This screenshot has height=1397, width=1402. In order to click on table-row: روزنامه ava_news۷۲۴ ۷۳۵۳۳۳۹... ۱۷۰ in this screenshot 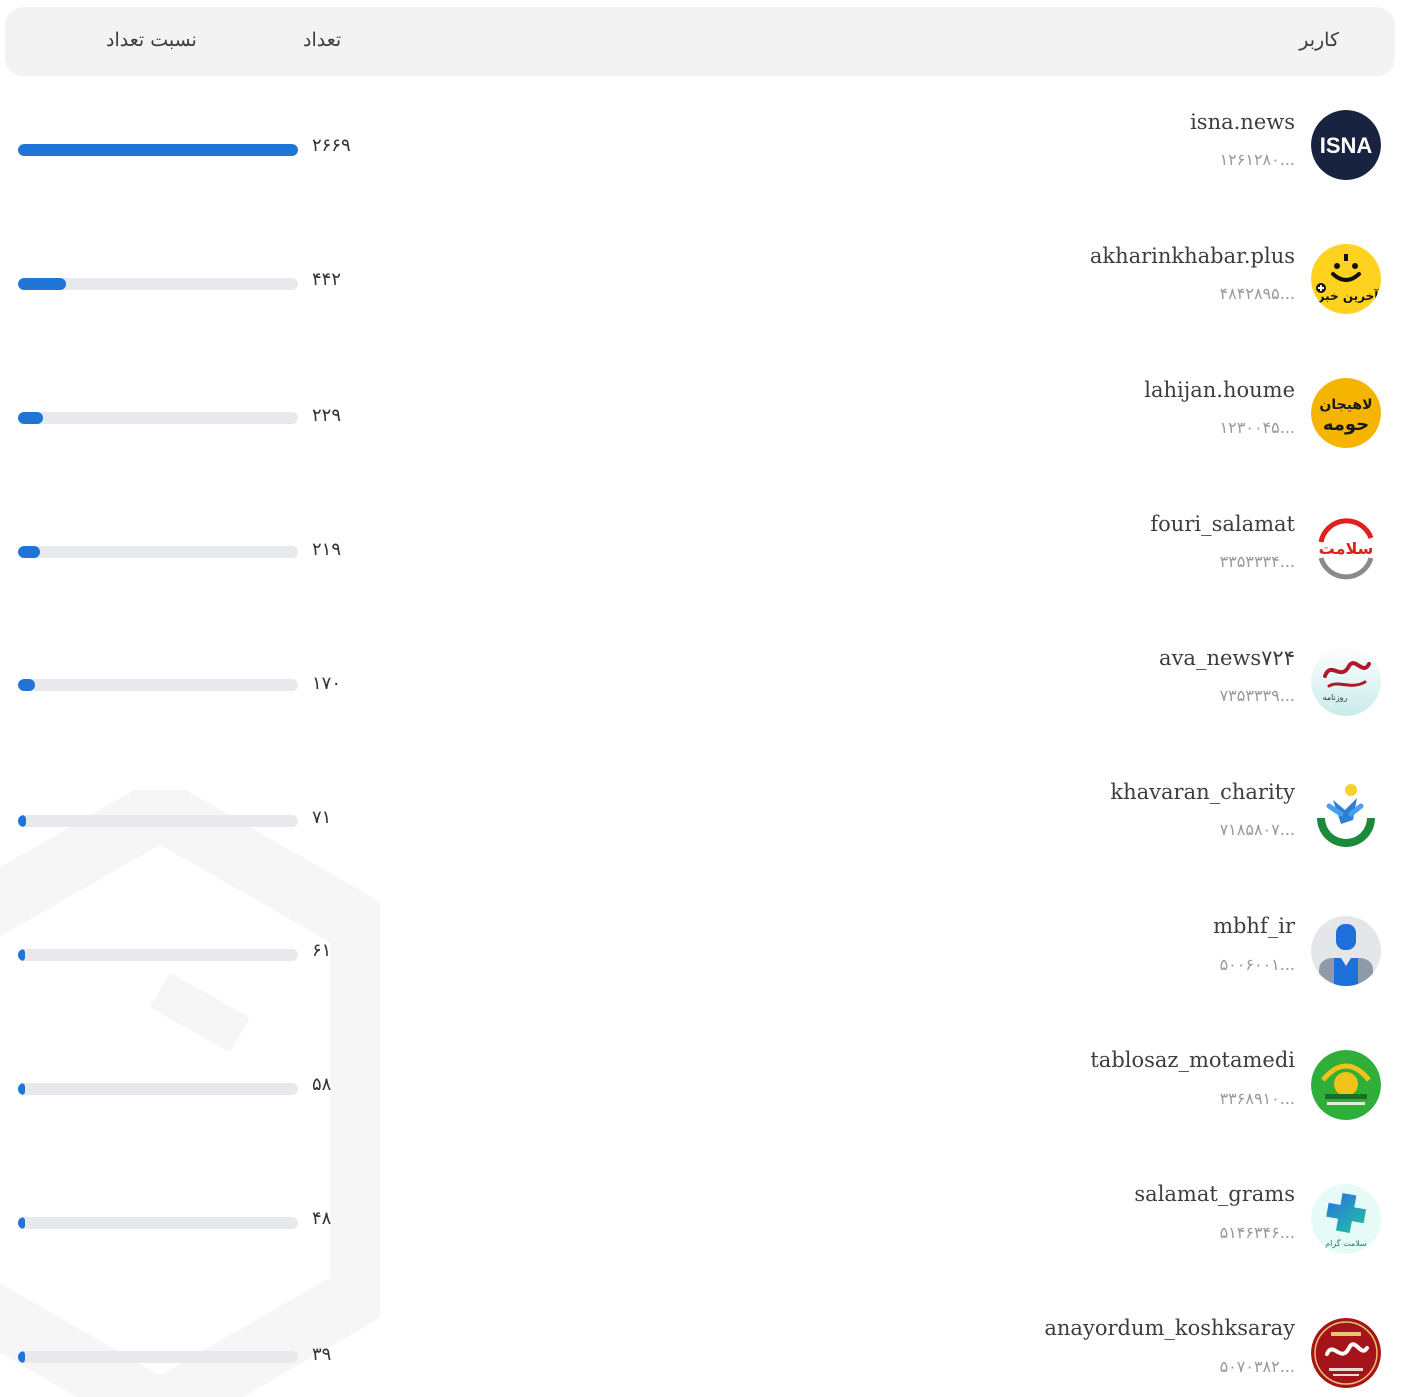, I will do `click(701, 713)`.